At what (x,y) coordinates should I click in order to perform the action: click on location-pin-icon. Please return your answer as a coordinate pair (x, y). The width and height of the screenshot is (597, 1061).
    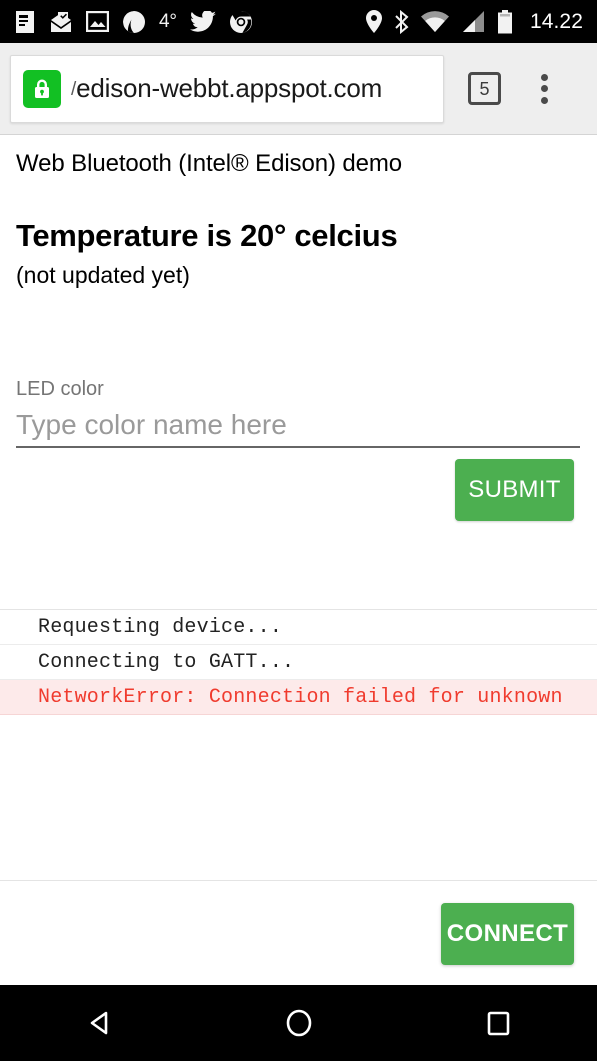
    Looking at the image, I should click on (373, 21).